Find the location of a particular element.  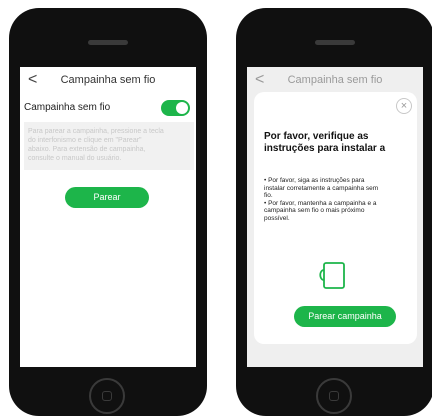

wireless-bell-setting-row: Campainha sem fio is located at coordinates (108, 108).